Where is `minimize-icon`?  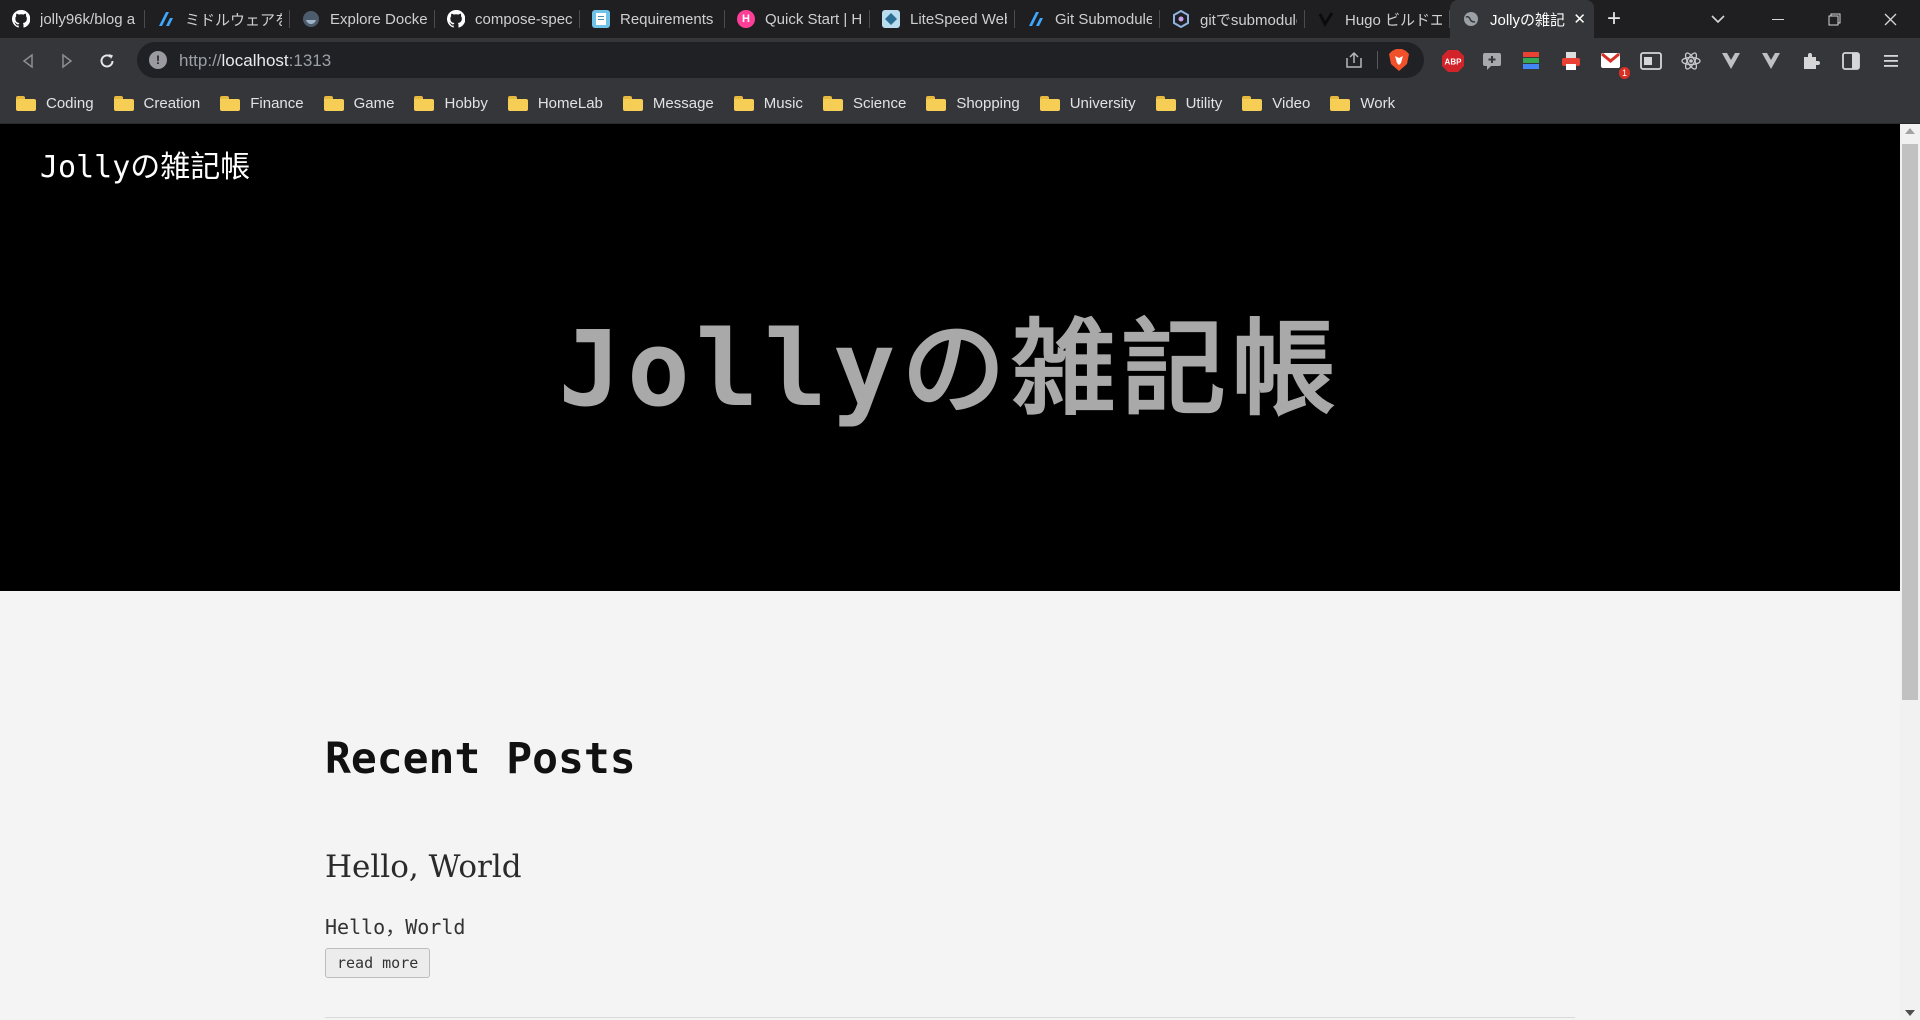 minimize-icon is located at coordinates (1778, 19).